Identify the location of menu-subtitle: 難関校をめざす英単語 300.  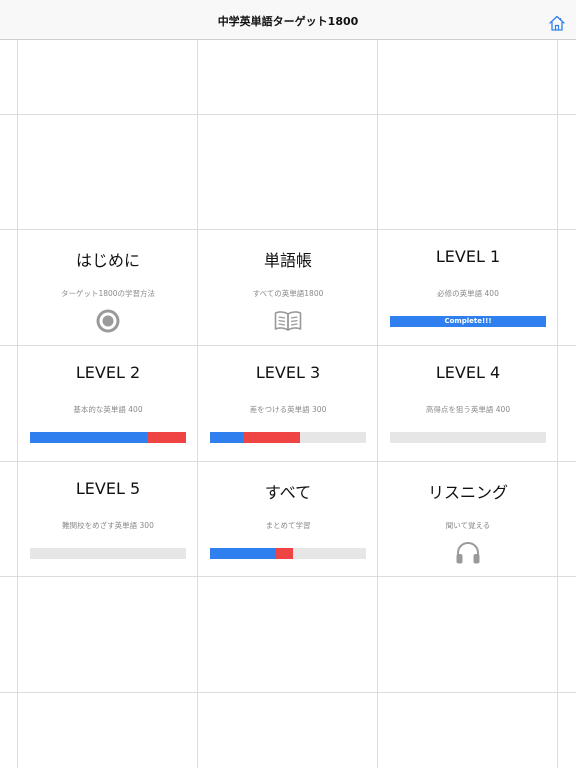
(108, 525).